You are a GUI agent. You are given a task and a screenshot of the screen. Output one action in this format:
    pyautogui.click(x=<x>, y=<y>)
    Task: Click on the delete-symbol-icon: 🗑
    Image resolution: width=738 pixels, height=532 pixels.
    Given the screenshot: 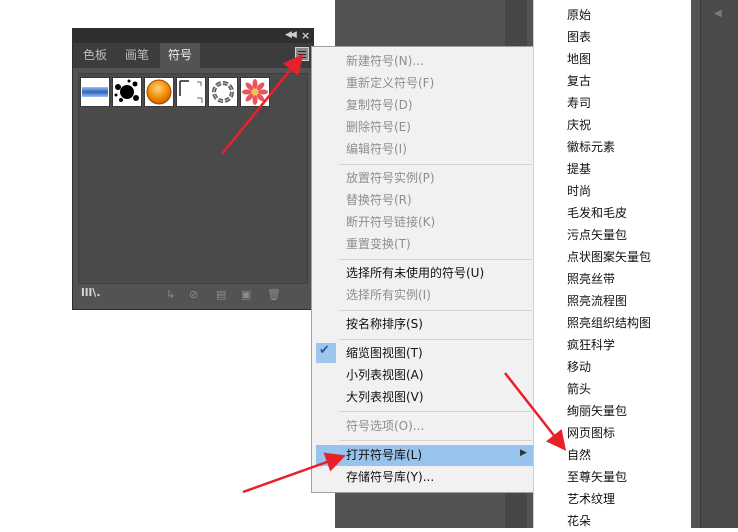 What is the action you would take?
    pyautogui.click(x=274, y=294)
    